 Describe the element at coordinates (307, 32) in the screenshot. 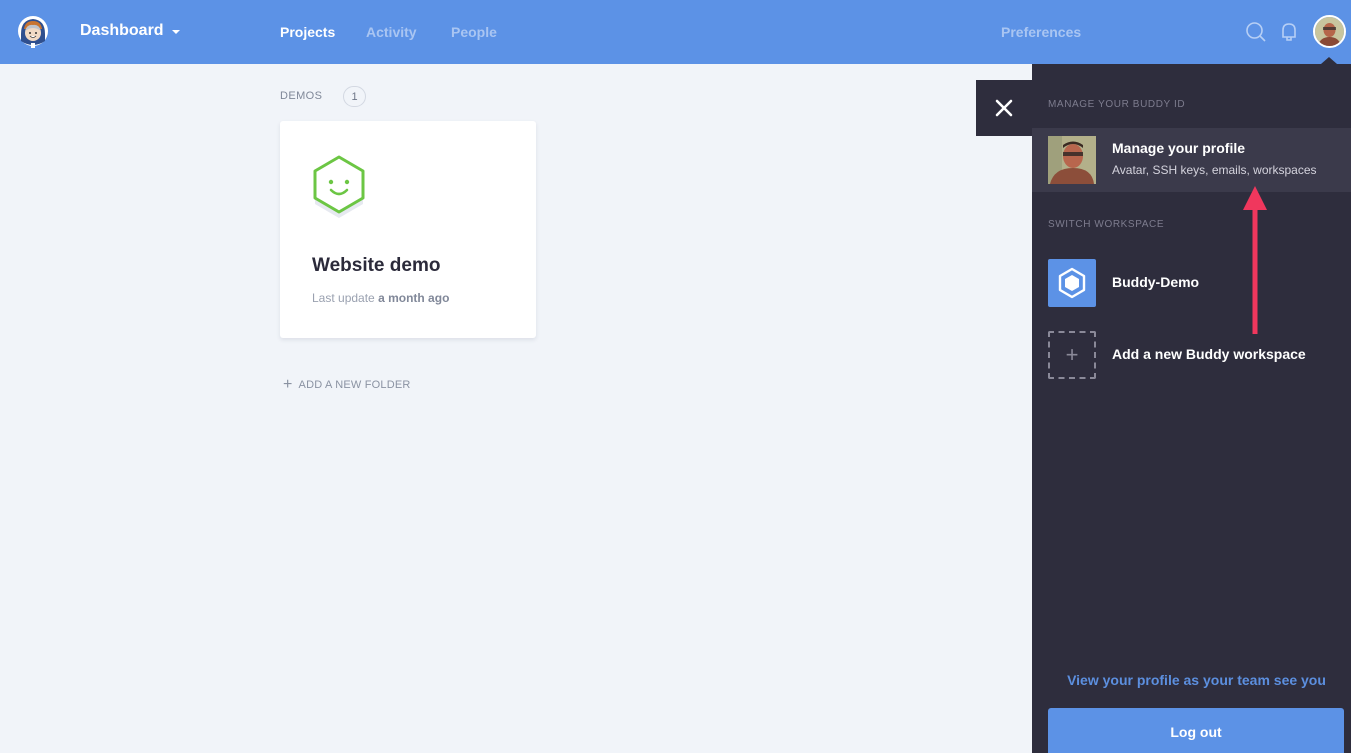

I see `nav-projects: Projects` at that location.